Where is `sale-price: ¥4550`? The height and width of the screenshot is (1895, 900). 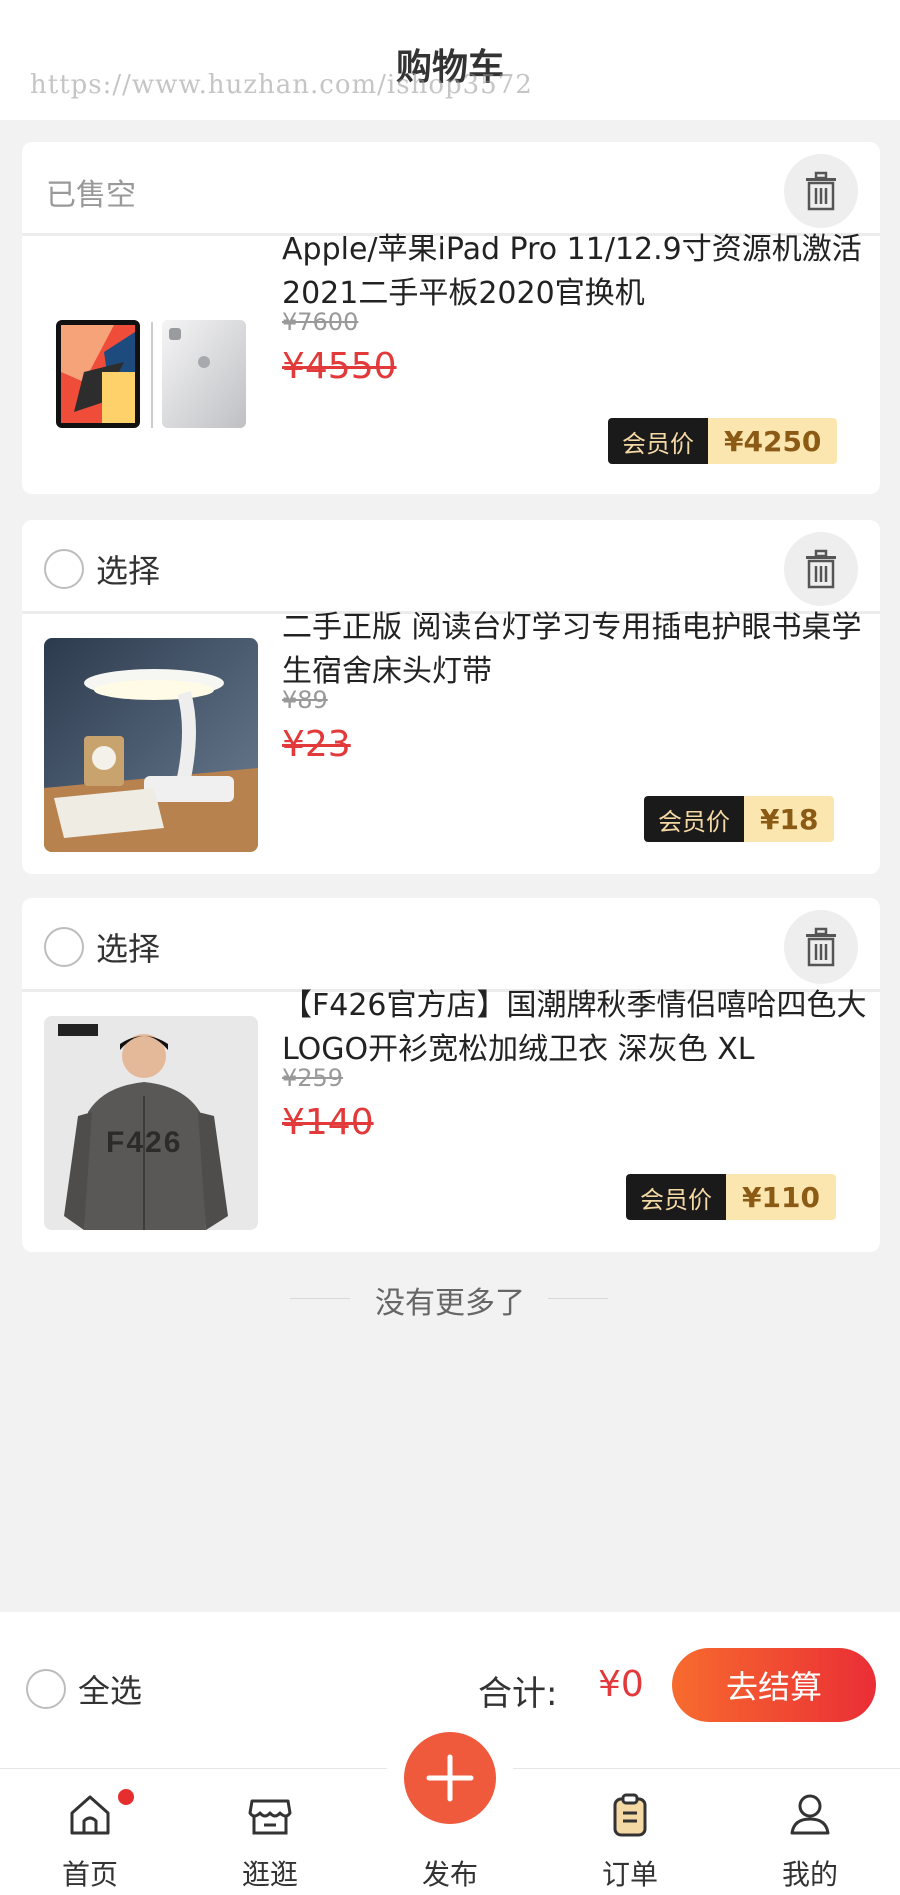 sale-price: ¥4550 is located at coordinates (339, 366).